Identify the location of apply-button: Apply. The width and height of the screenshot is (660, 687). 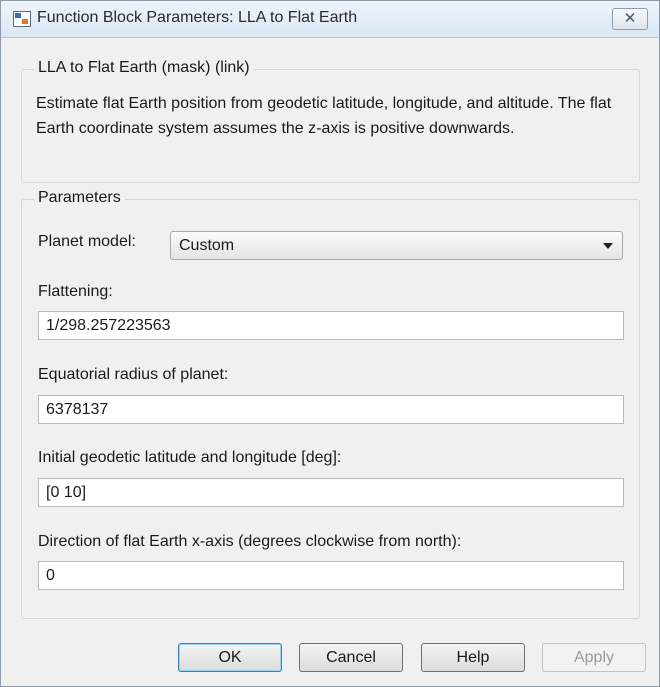
(594, 657).